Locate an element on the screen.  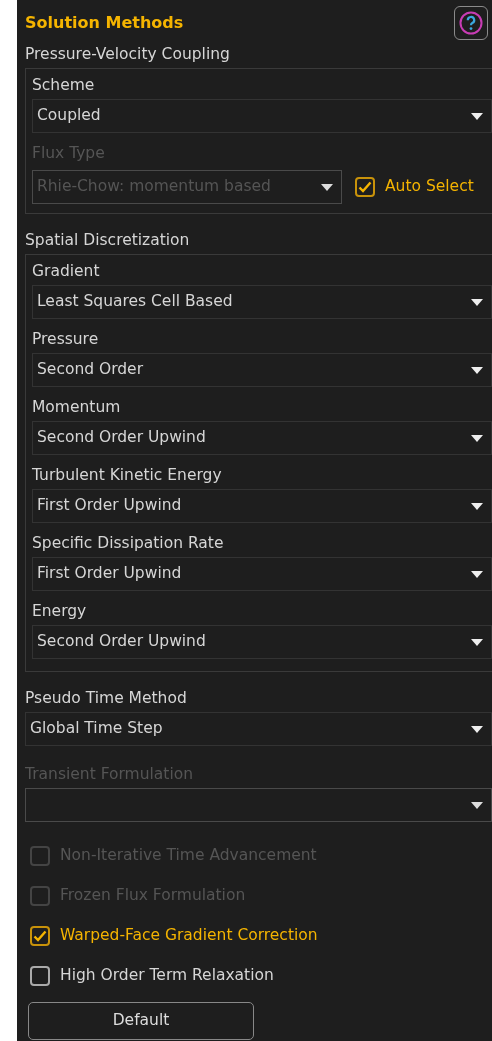
dropdown: Coupled is located at coordinates (262, 116).